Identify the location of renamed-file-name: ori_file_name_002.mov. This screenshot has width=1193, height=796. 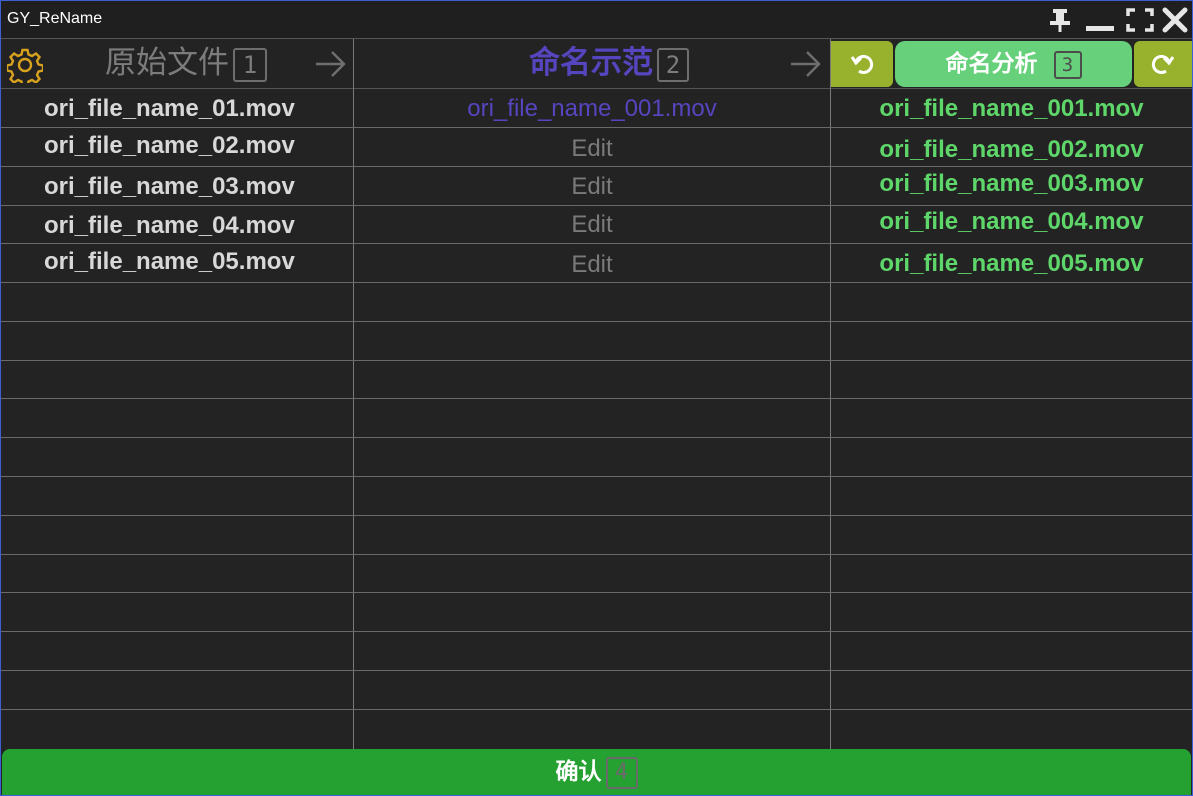
(1011, 149).